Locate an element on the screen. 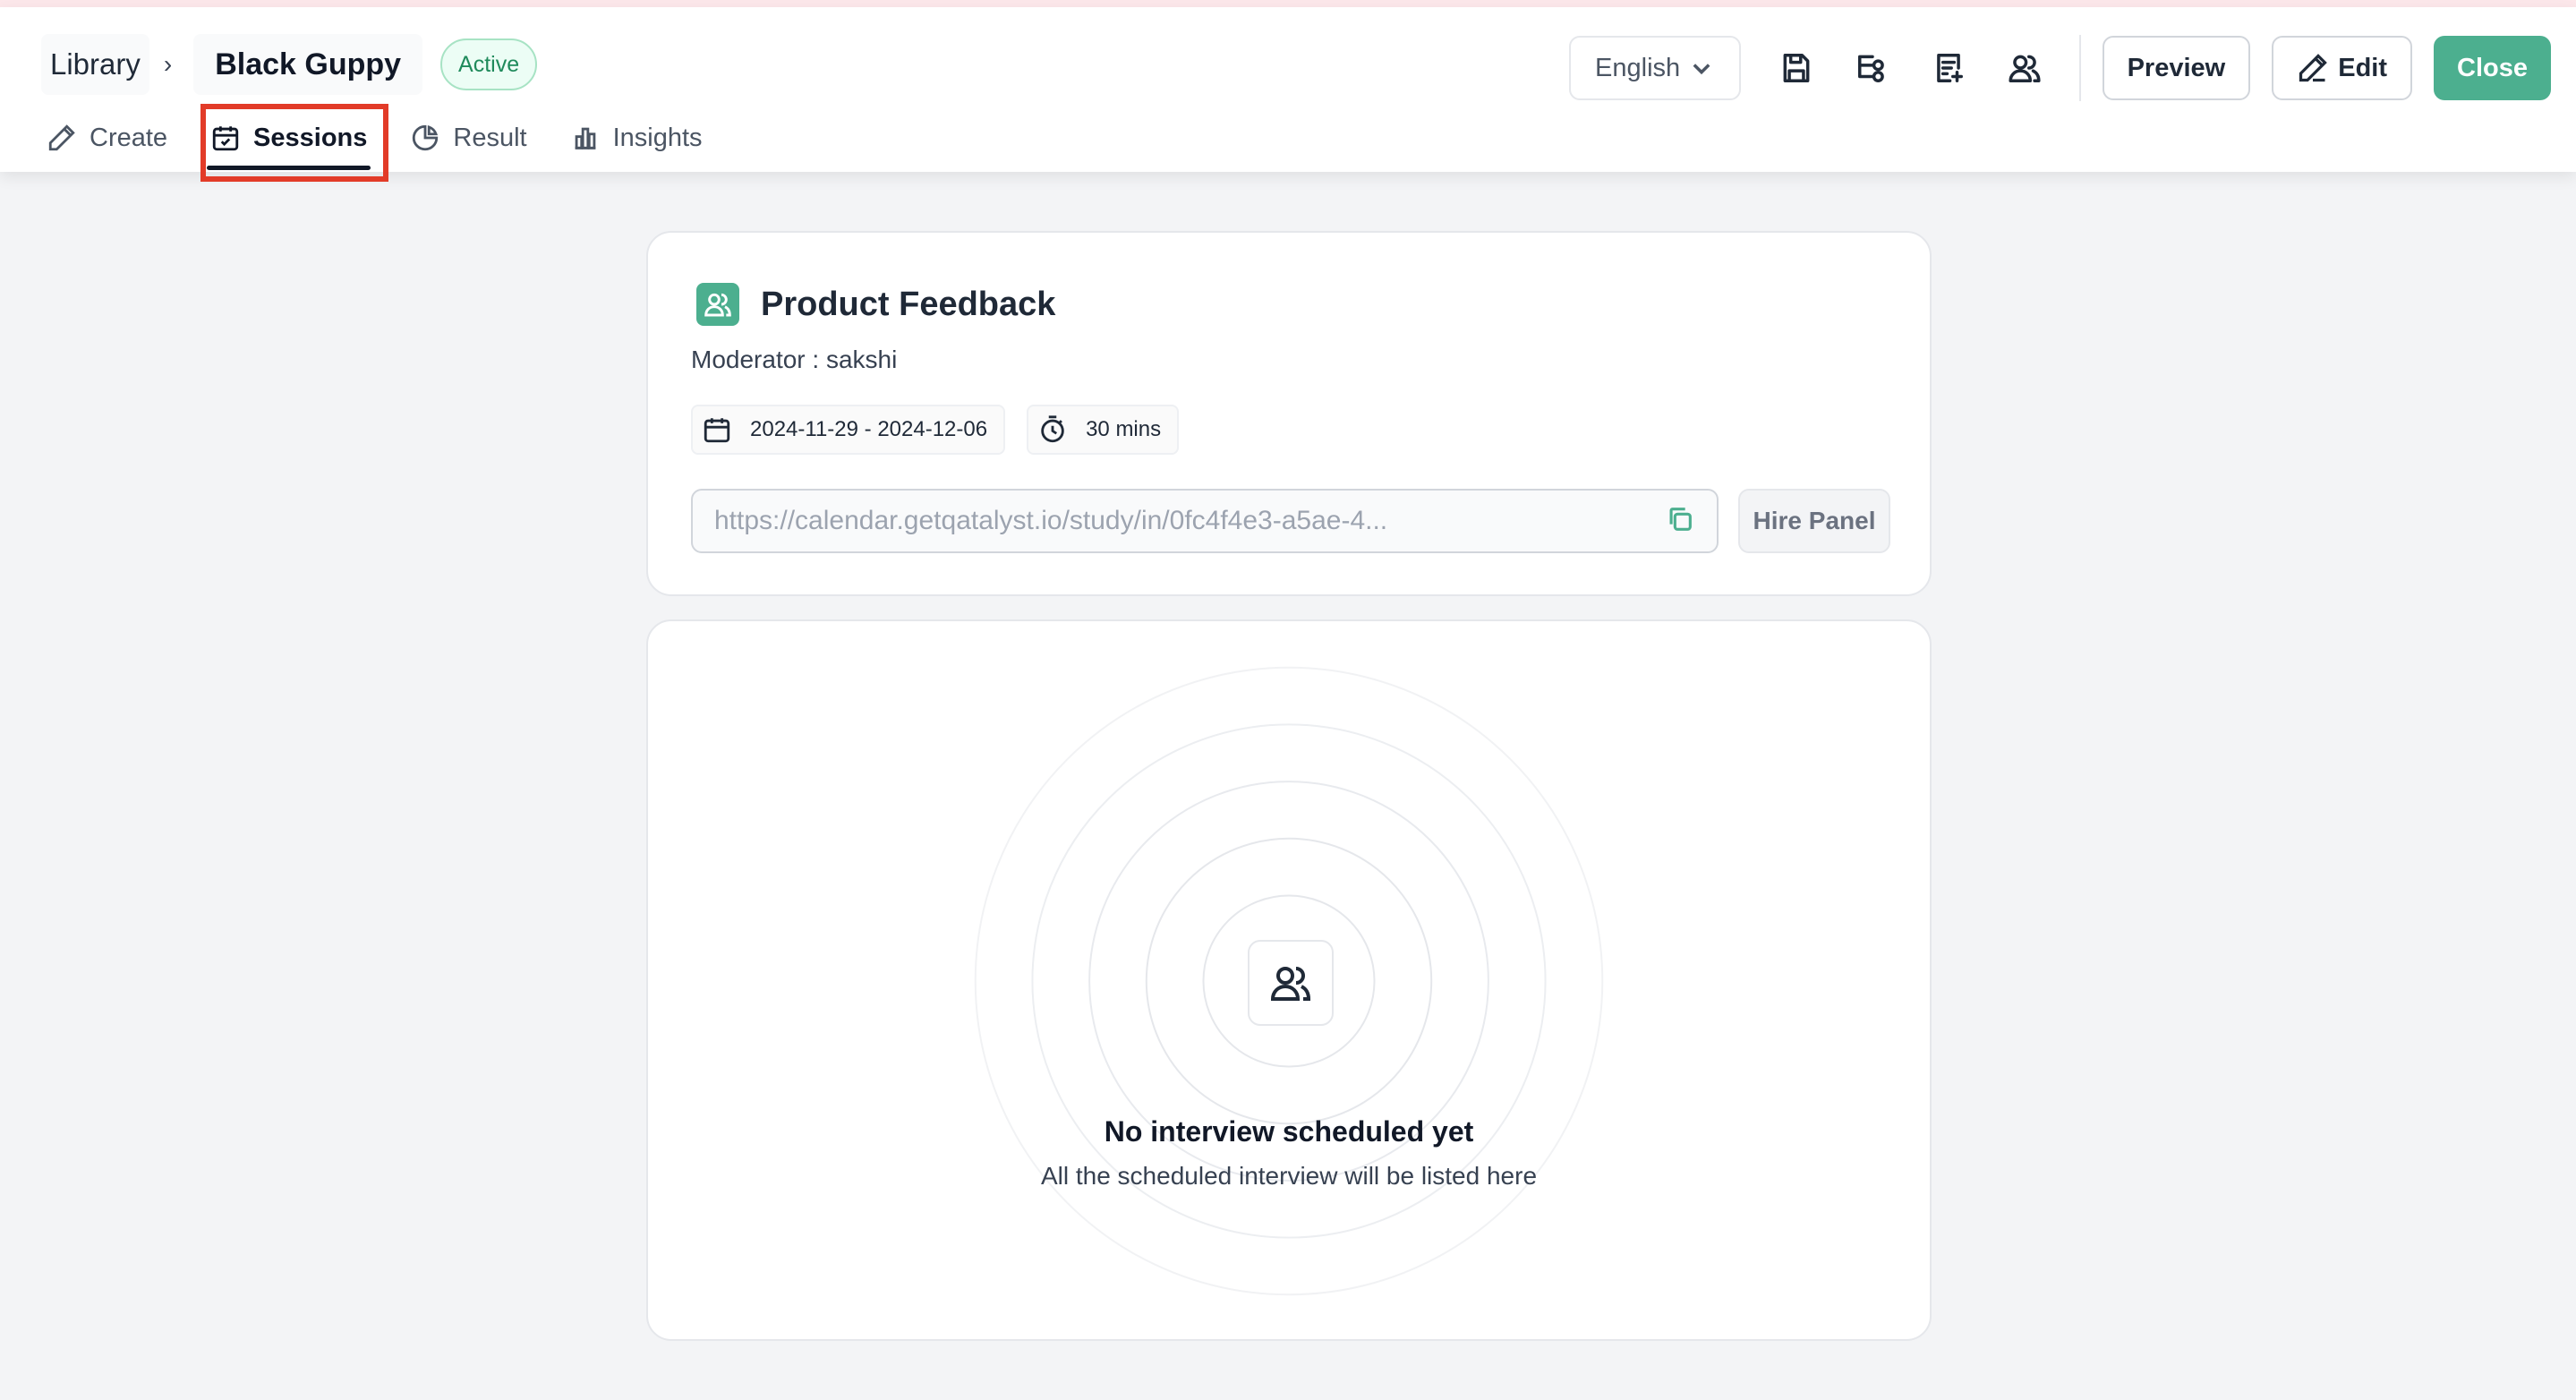 The height and width of the screenshot is (1400, 2576). language-select: English is located at coordinates (1654, 68).